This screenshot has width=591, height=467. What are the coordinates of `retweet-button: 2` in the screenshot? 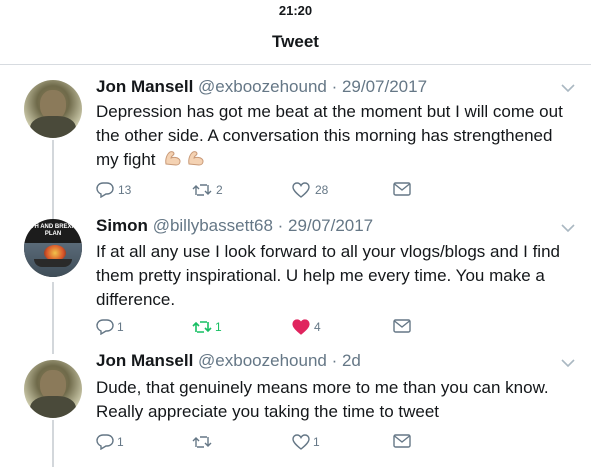 It's located at (222, 190).